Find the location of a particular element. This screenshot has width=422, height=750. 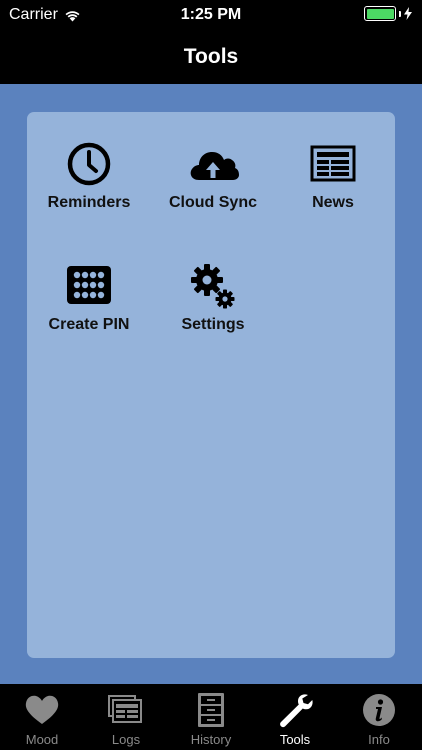

charging-bolt-icon is located at coordinates (408, 13).